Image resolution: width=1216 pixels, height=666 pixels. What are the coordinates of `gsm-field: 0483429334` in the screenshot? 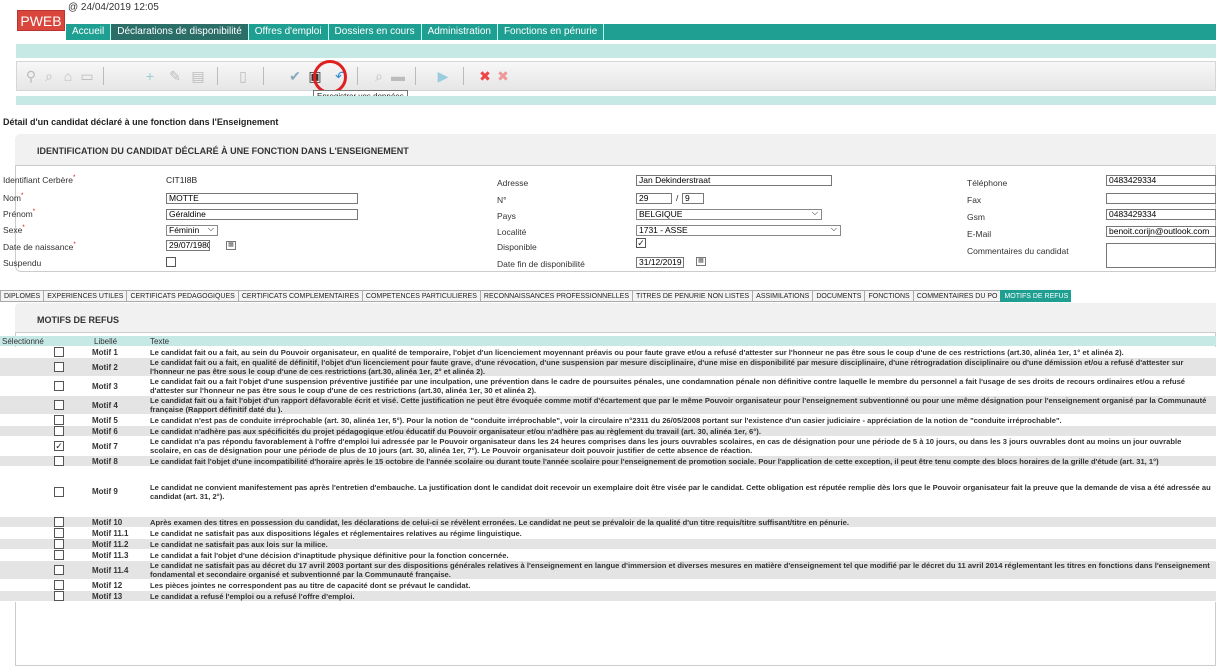 It's located at (1161, 214).